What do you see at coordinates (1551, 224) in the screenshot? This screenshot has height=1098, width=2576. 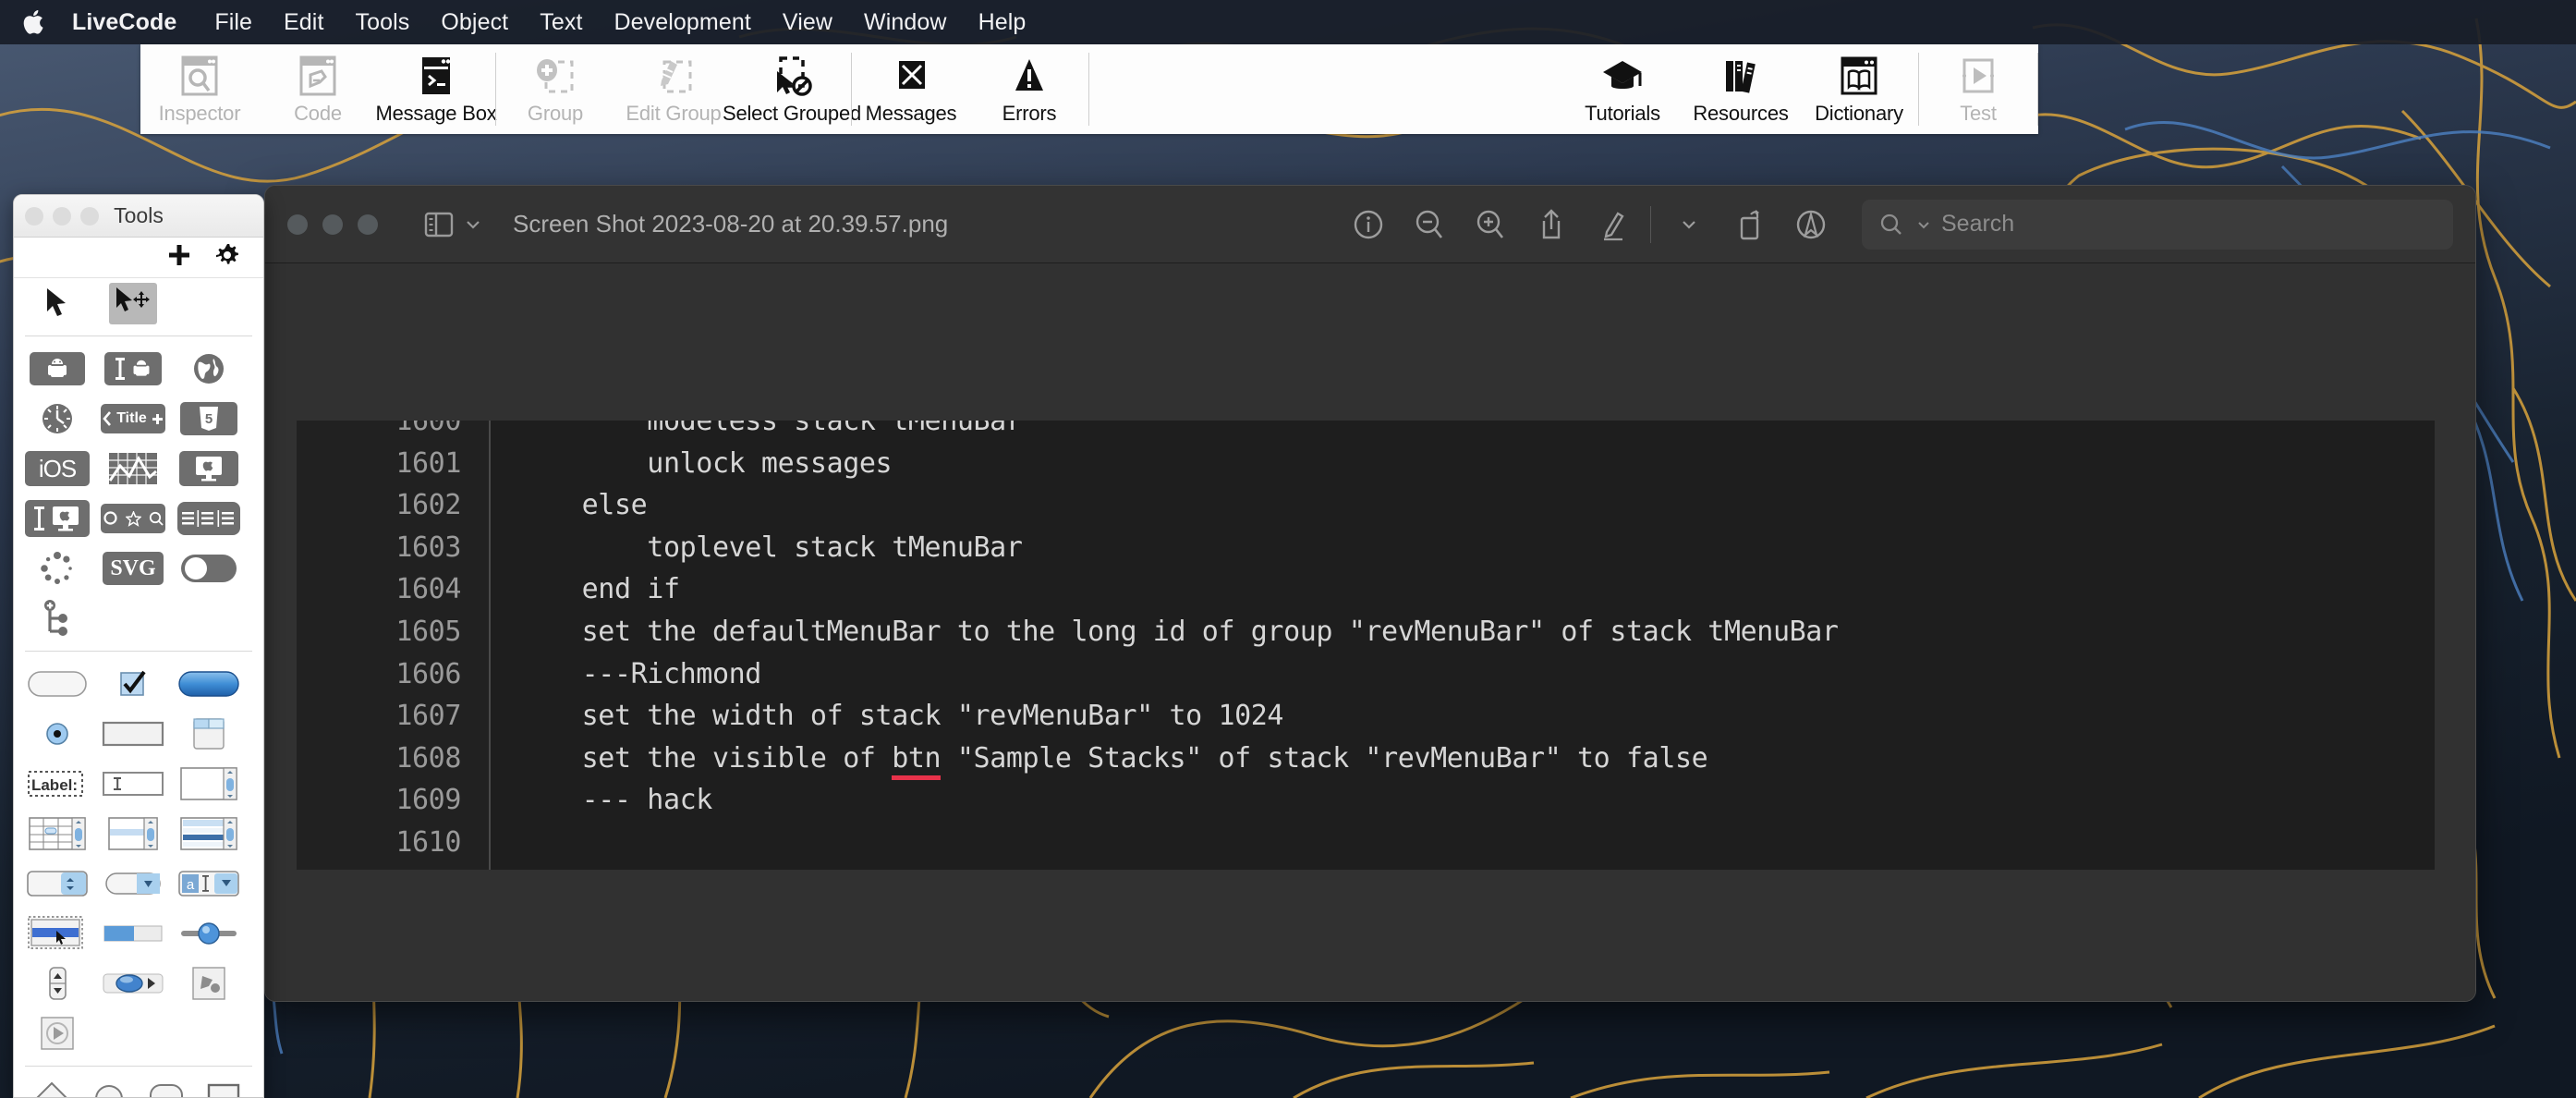 I see `share-button` at bounding box center [1551, 224].